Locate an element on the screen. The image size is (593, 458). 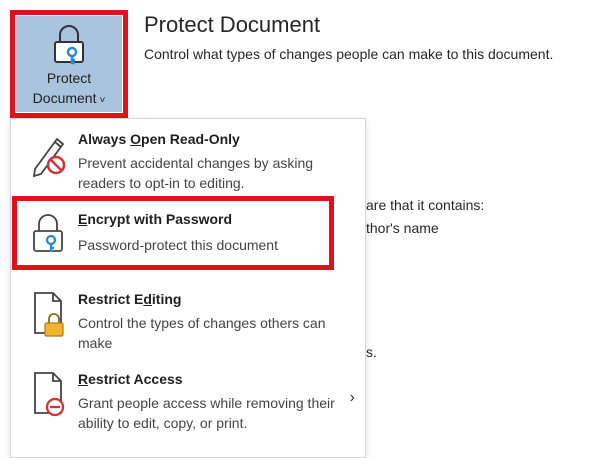
background-text-2: thor's name is located at coordinates (402, 228).